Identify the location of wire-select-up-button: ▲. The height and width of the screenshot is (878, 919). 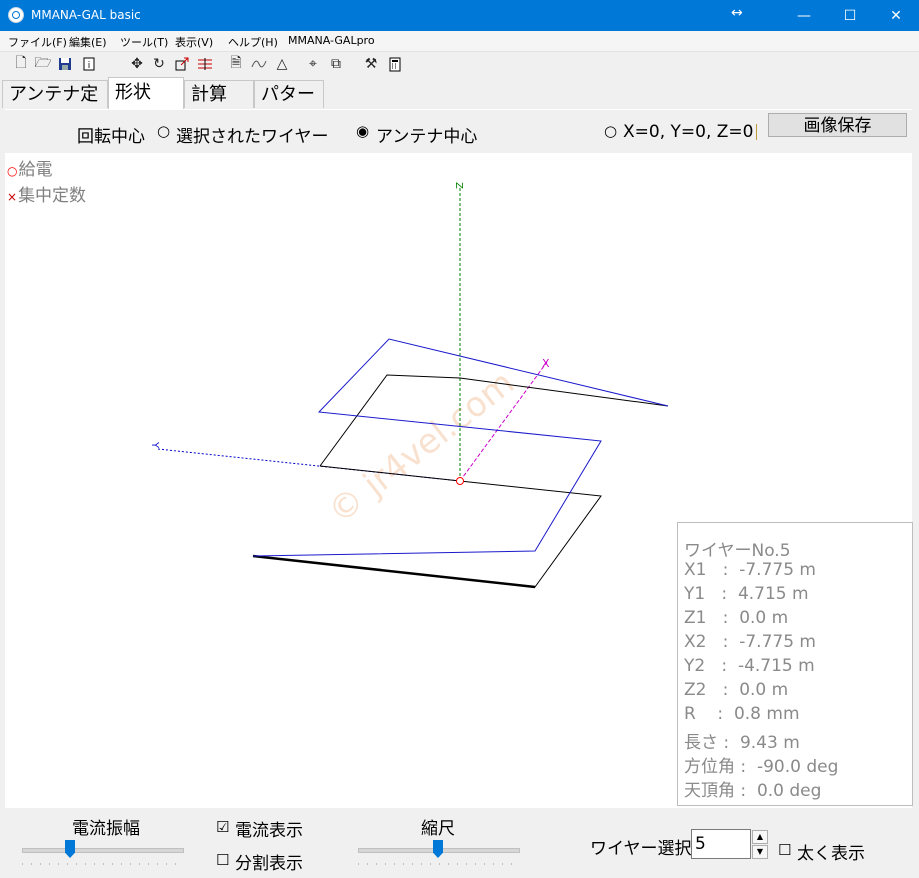
(760, 837).